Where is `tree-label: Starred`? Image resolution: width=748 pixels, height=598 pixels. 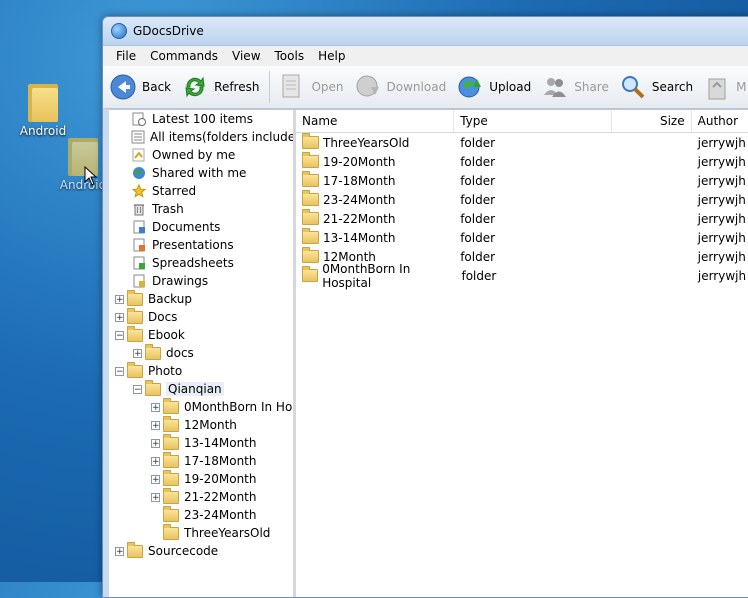 tree-label: Starred is located at coordinates (174, 191).